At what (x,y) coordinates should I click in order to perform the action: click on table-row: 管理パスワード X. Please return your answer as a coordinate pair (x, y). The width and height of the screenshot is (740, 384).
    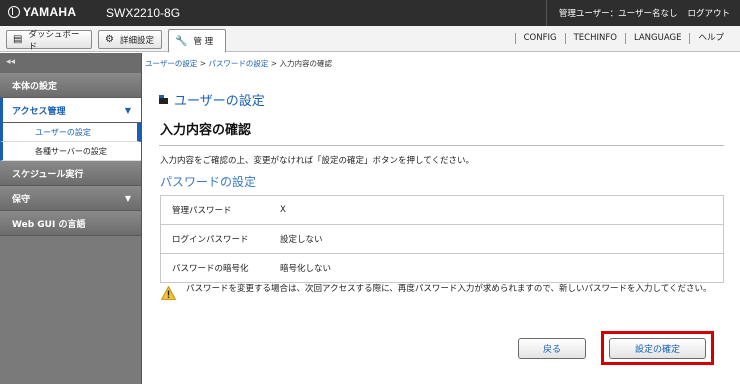
    Looking at the image, I should click on (442, 210).